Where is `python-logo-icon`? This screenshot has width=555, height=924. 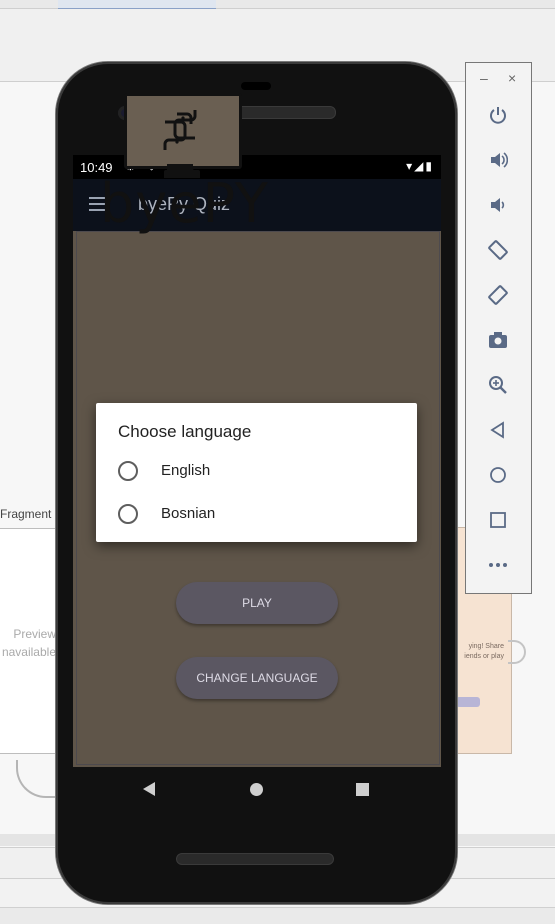 python-logo-icon is located at coordinates (180, 130).